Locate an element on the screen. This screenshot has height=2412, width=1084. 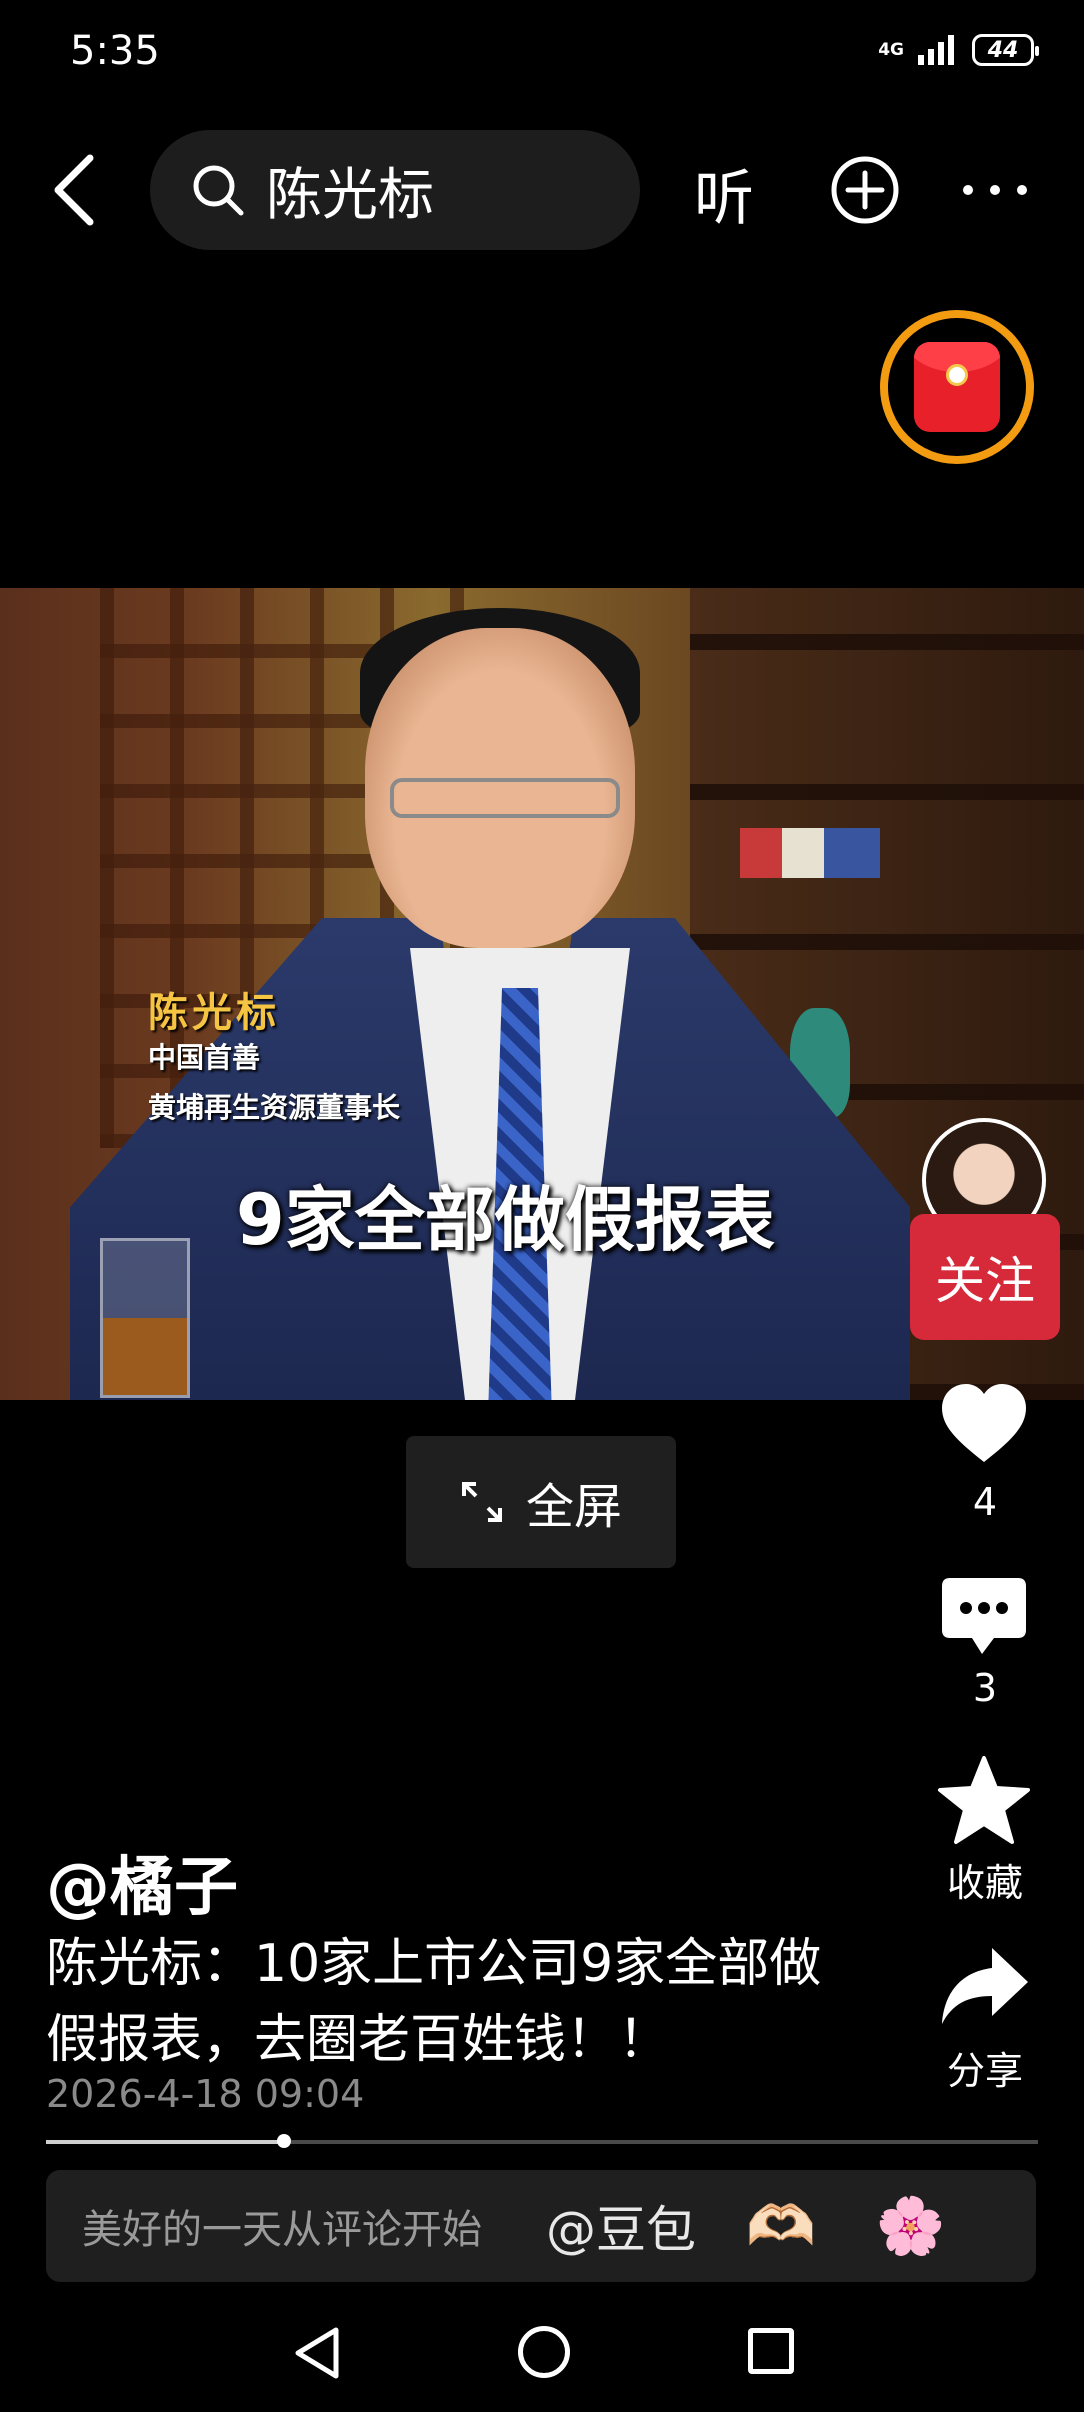
video-caption-title-1: 中国首善 is located at coordinates (204, 1057).